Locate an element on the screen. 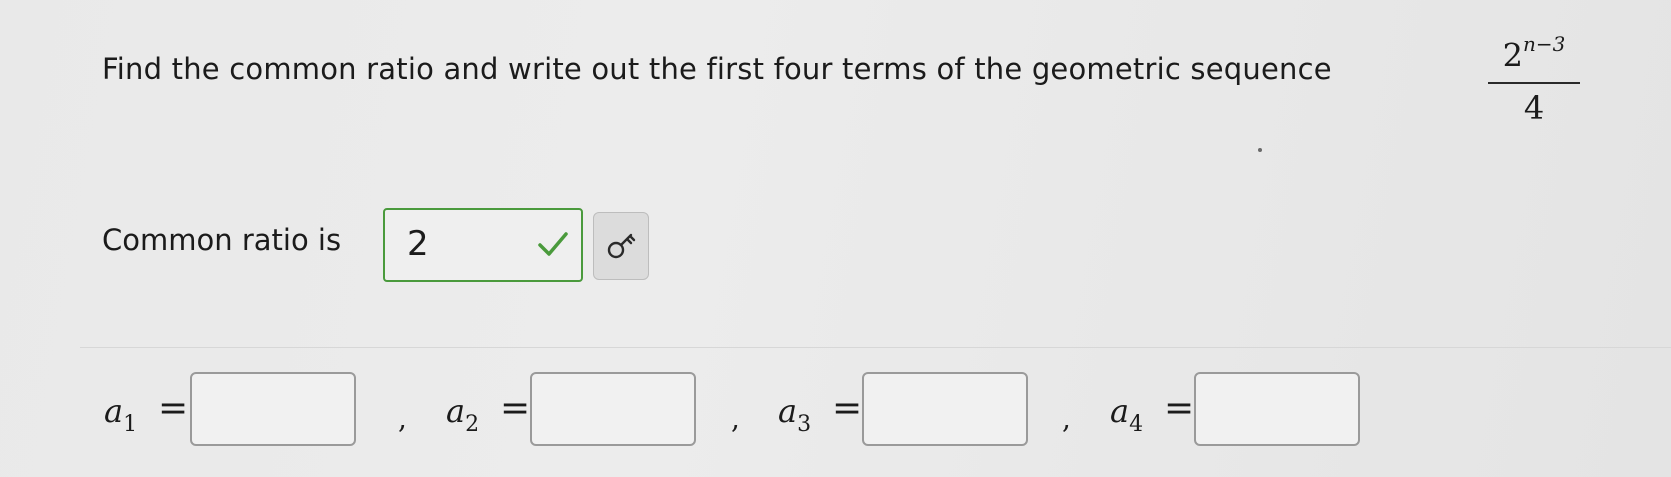 The image size is (1671, 477). key-icon is located at coordinates (621, 246).